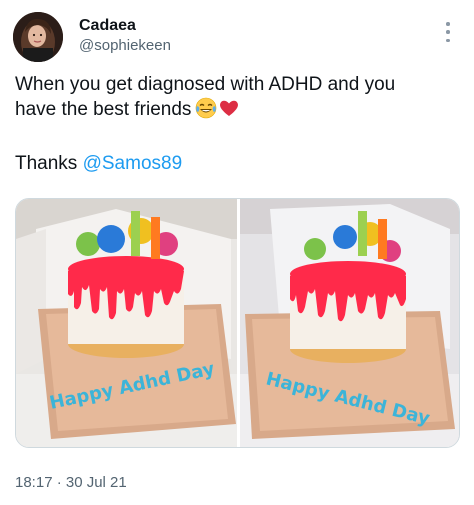 The width and height of the screenshot is (474, 505). I want to click on tweet-header: Cadaea @sophiekeen, so click(238, 38).